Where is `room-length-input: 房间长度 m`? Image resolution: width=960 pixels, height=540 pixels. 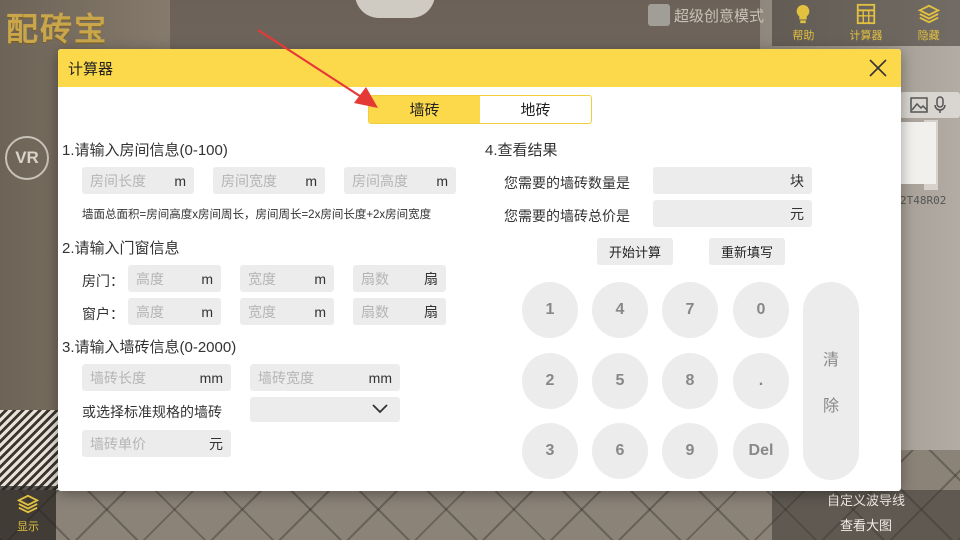
room-length-input: 房间长度 m is located at coordinates (138, 180).